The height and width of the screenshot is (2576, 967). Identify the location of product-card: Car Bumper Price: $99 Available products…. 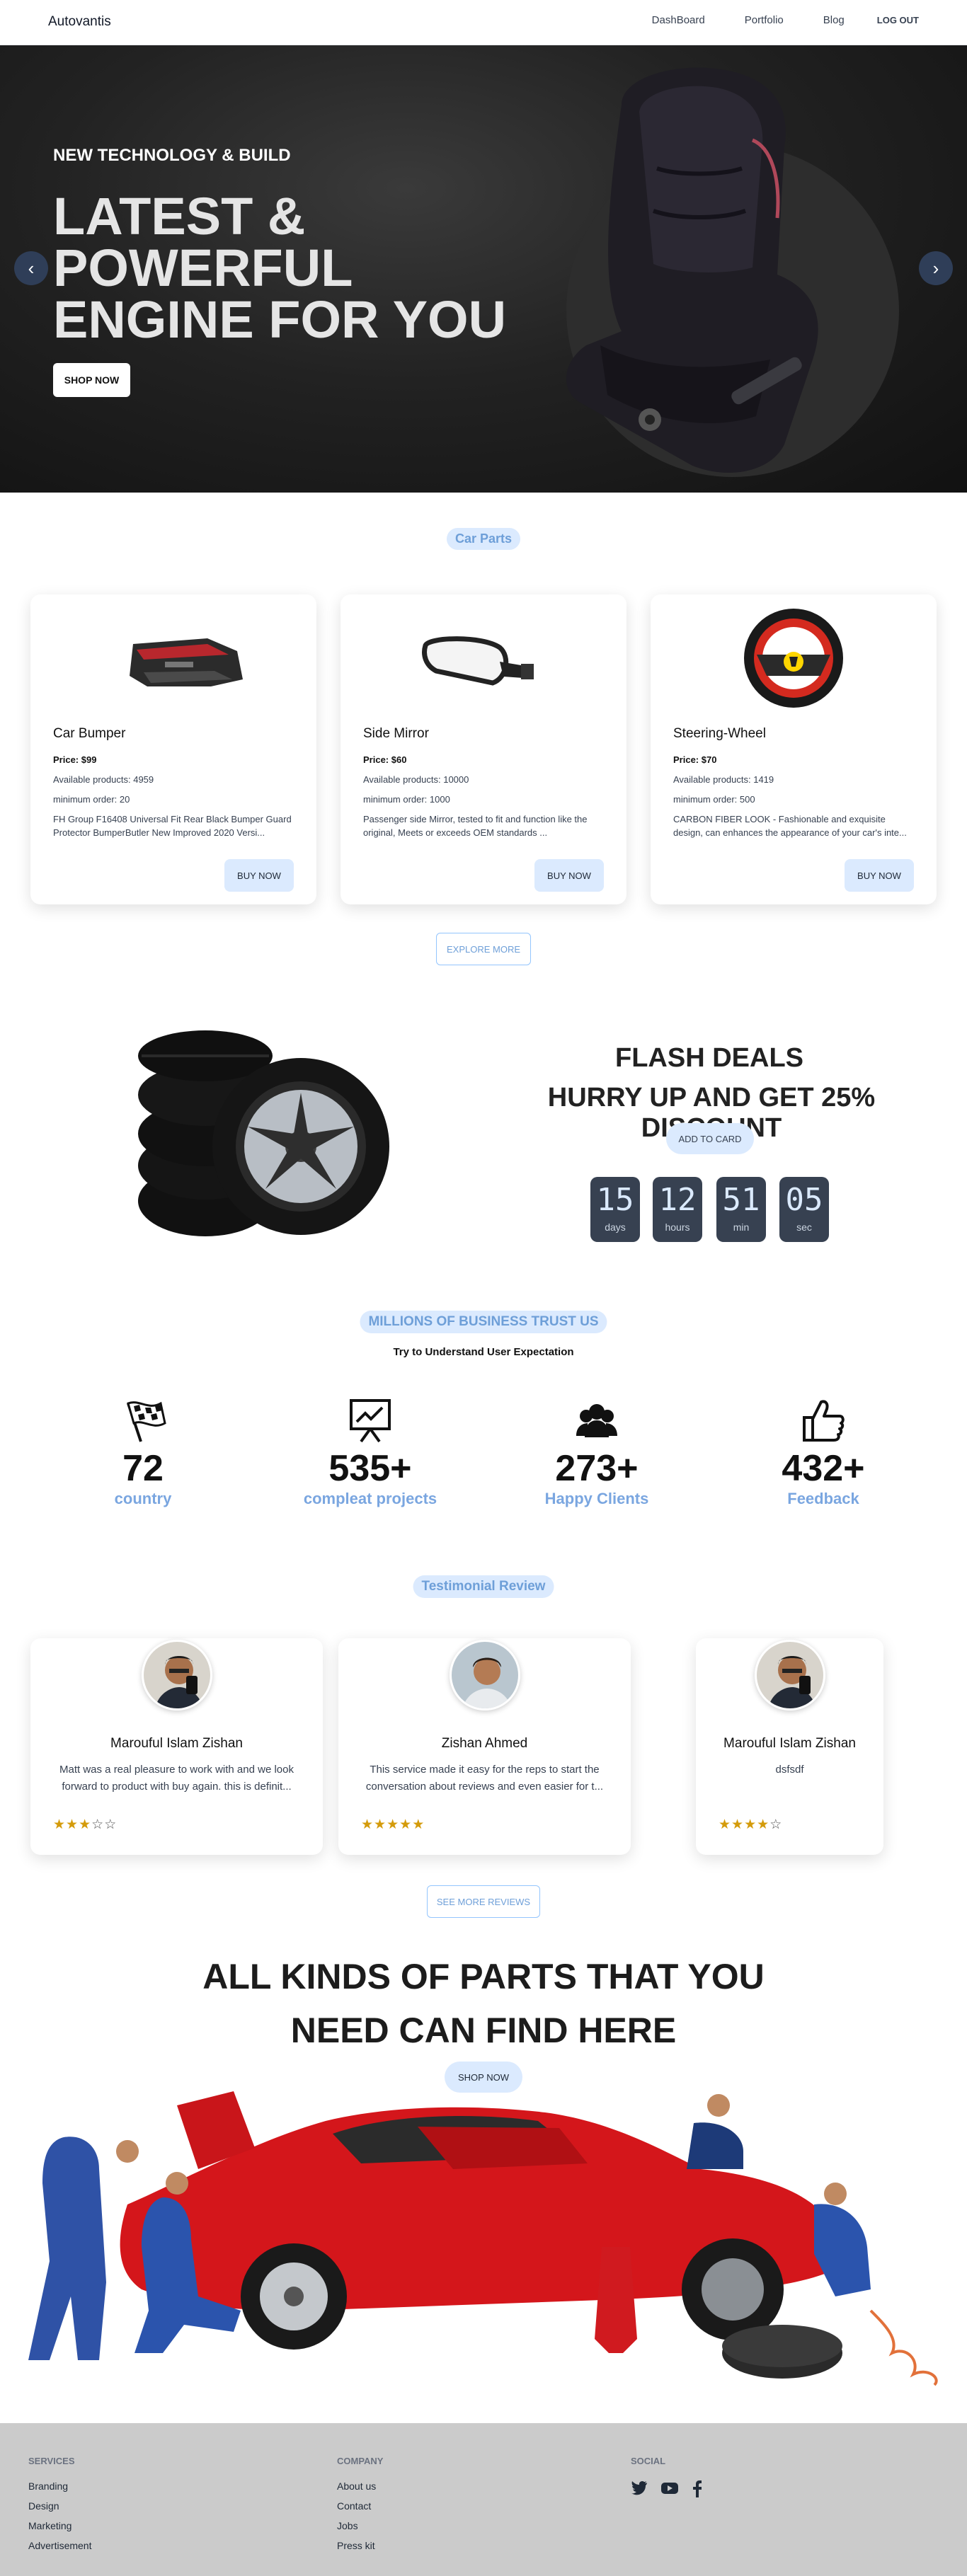
(173, 749).